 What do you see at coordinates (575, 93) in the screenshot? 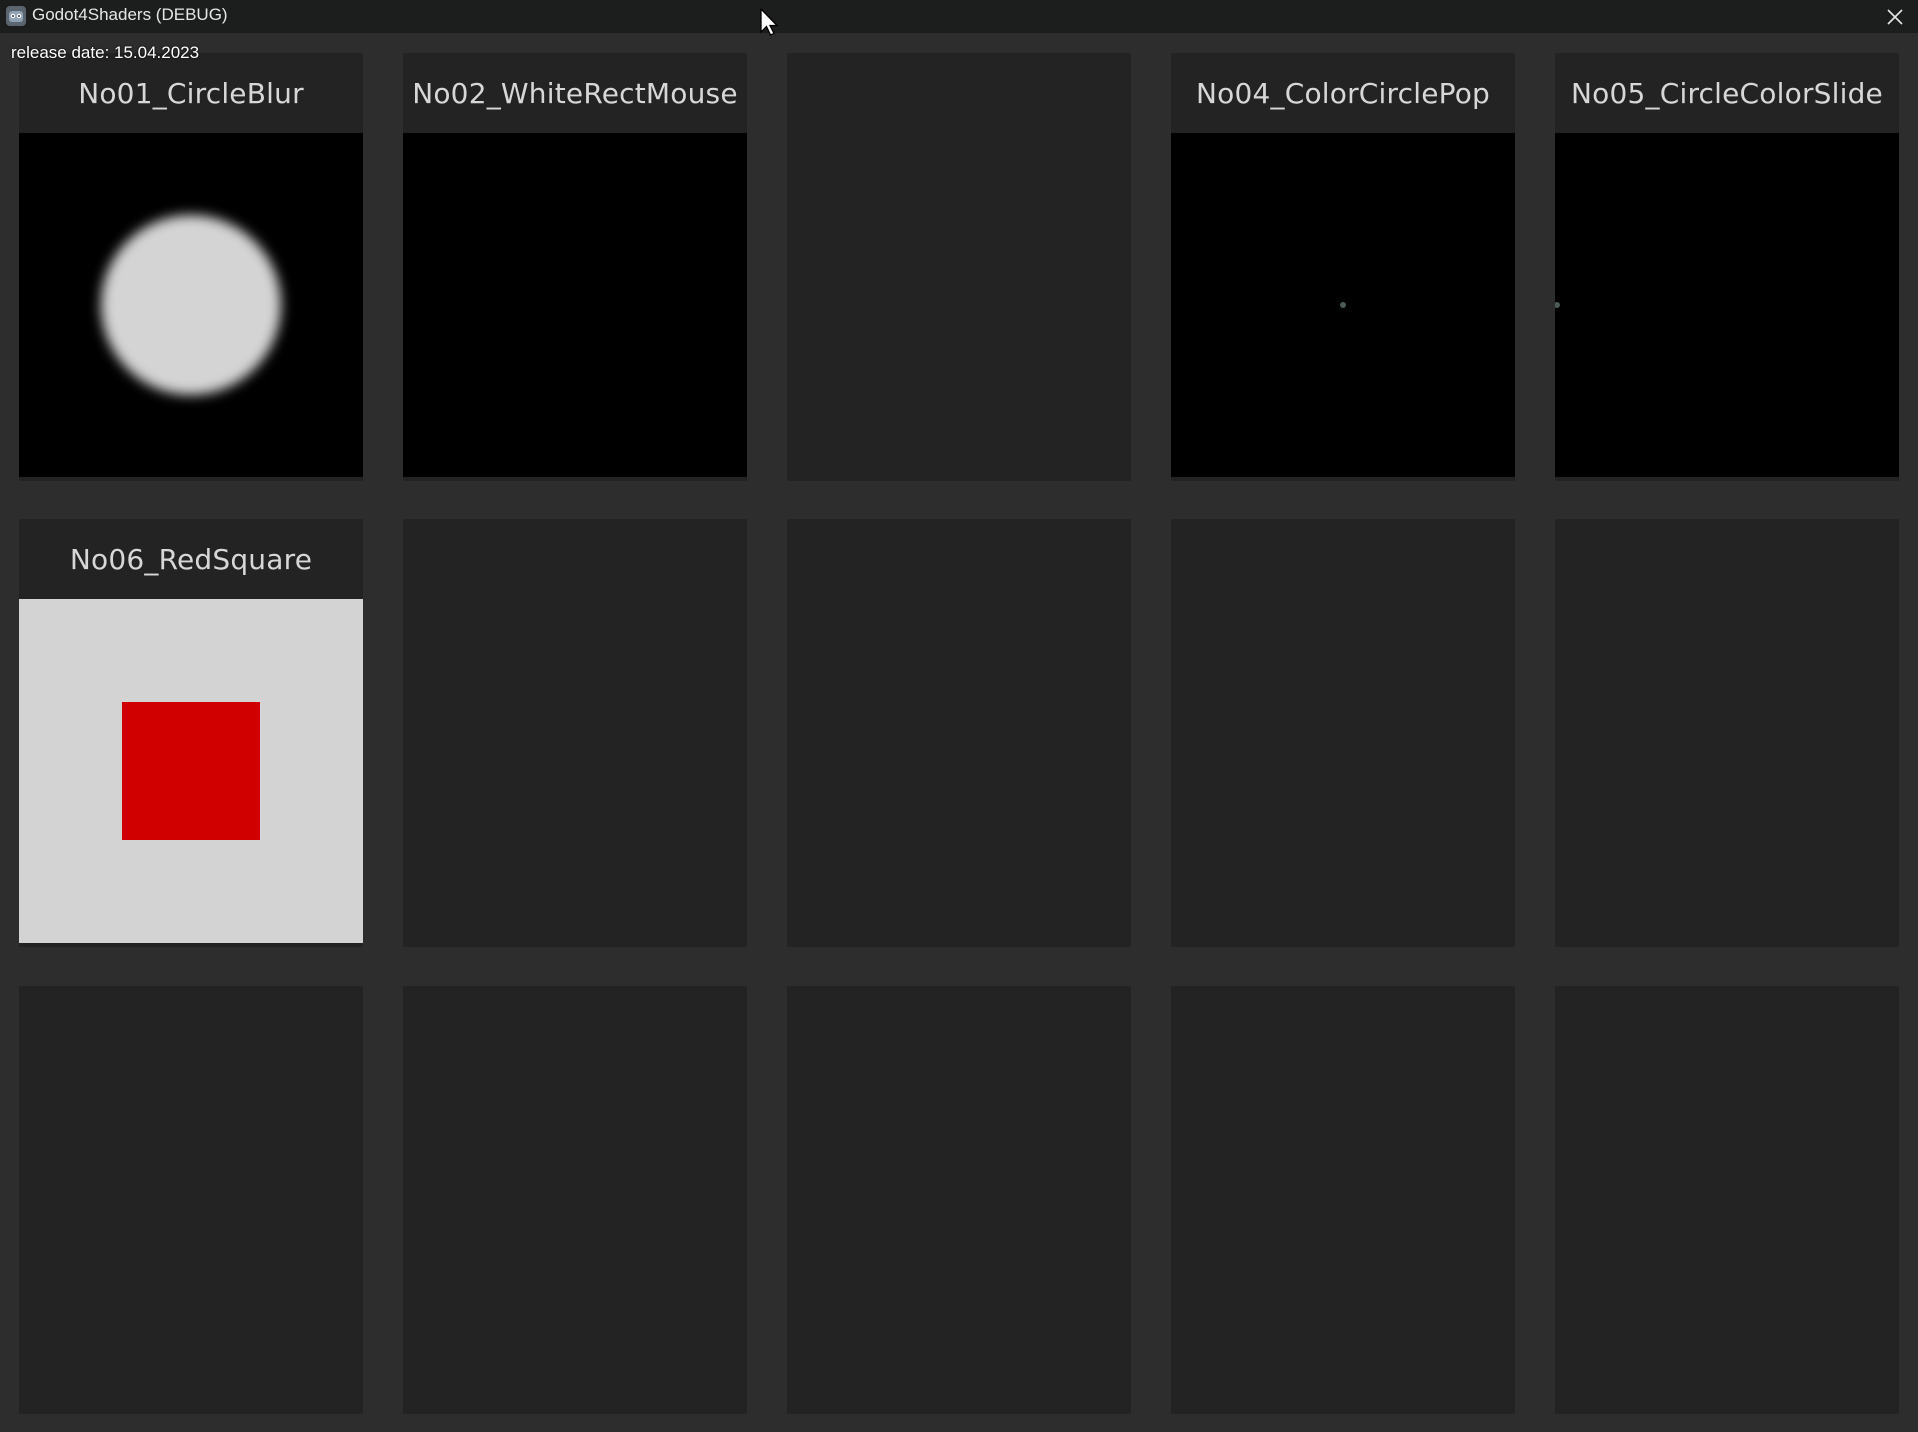
I see `card-title: No02_WhiteRectMouse` at bounding box center [575, 93].